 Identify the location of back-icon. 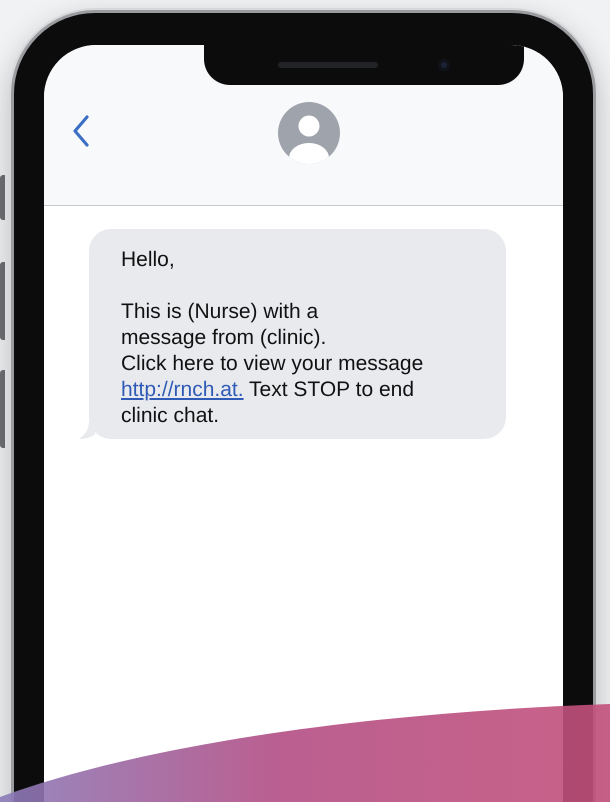
(81, 131).